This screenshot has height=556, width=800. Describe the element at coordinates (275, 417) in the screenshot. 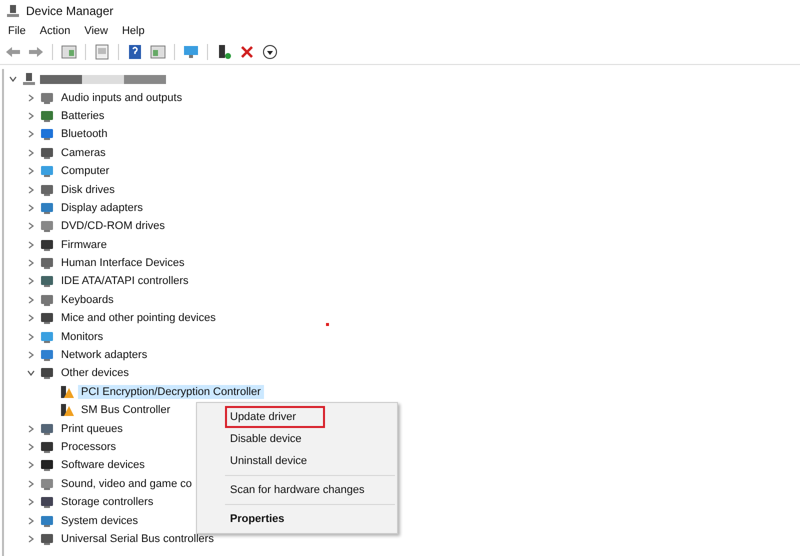

I see `context-menu-item: Update driver` at that location.